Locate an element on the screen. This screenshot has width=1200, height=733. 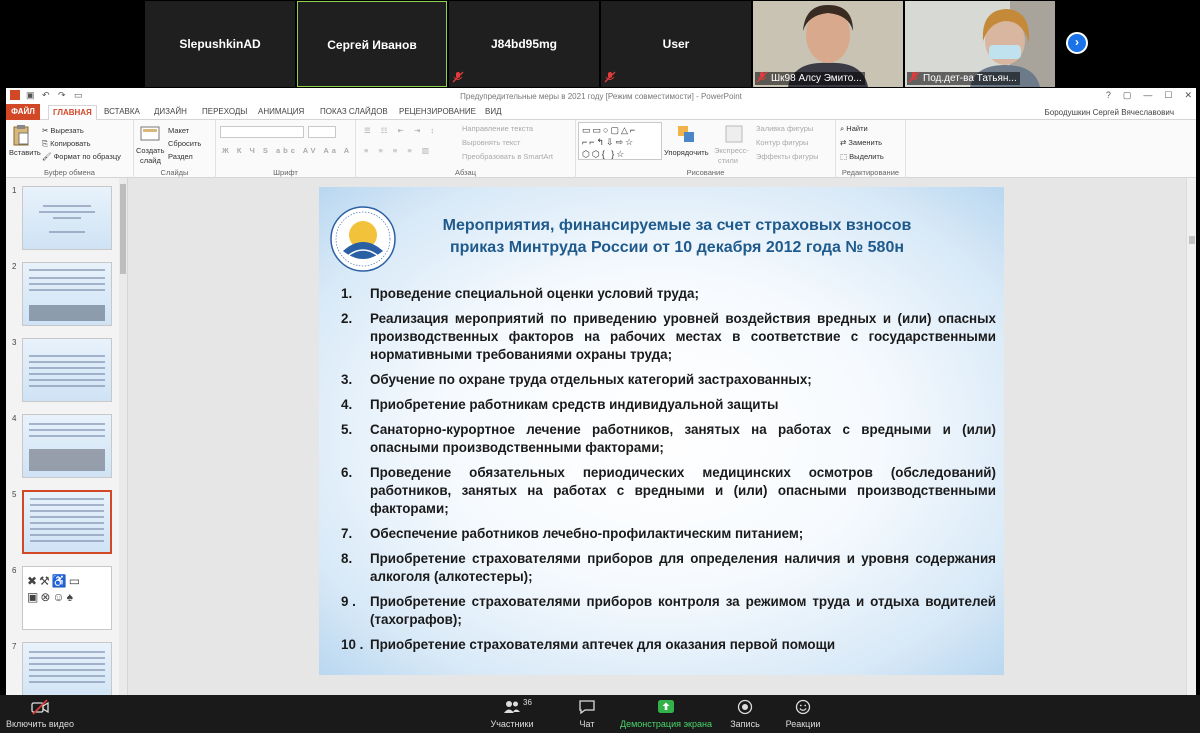
find-button: ⌕ Найти is located at coordinates (854, 129).